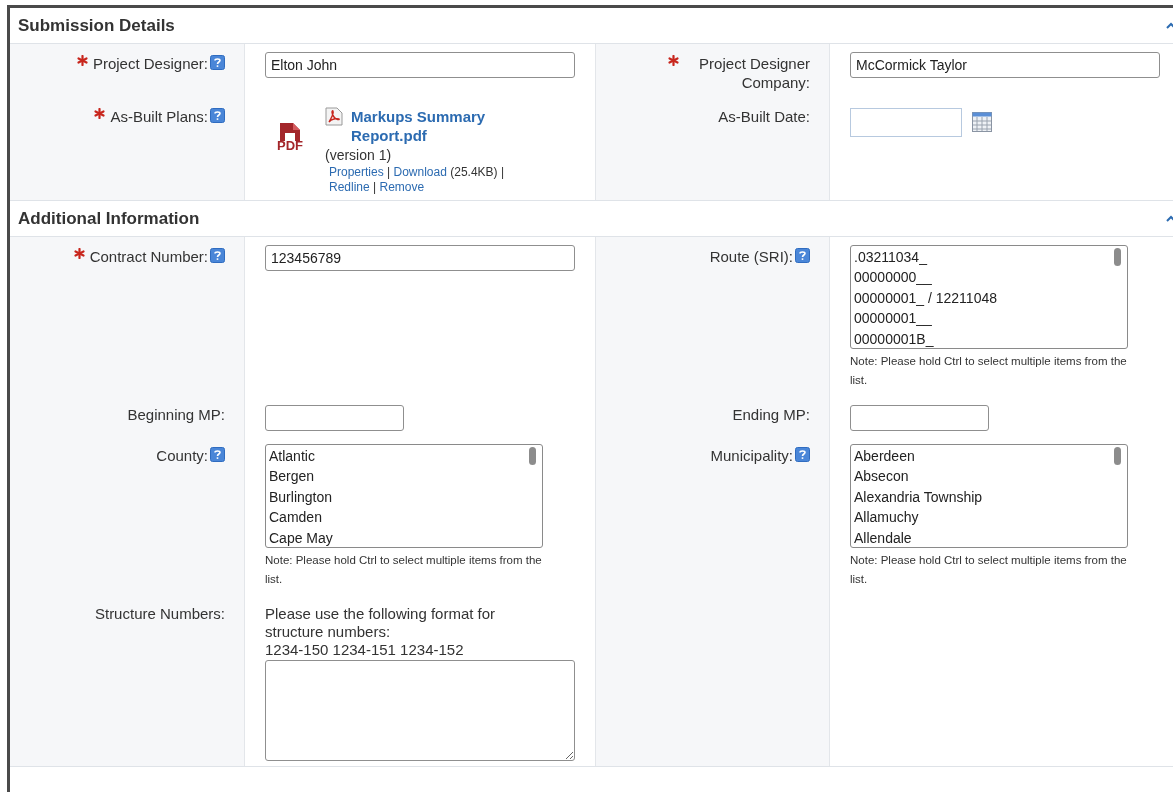 The height and width of the screenshot is (792, 1173). What do you see at coordinates (420, 65) in the screenshot?
I see `text-field: Elton John` at bounding box center [420, 65].